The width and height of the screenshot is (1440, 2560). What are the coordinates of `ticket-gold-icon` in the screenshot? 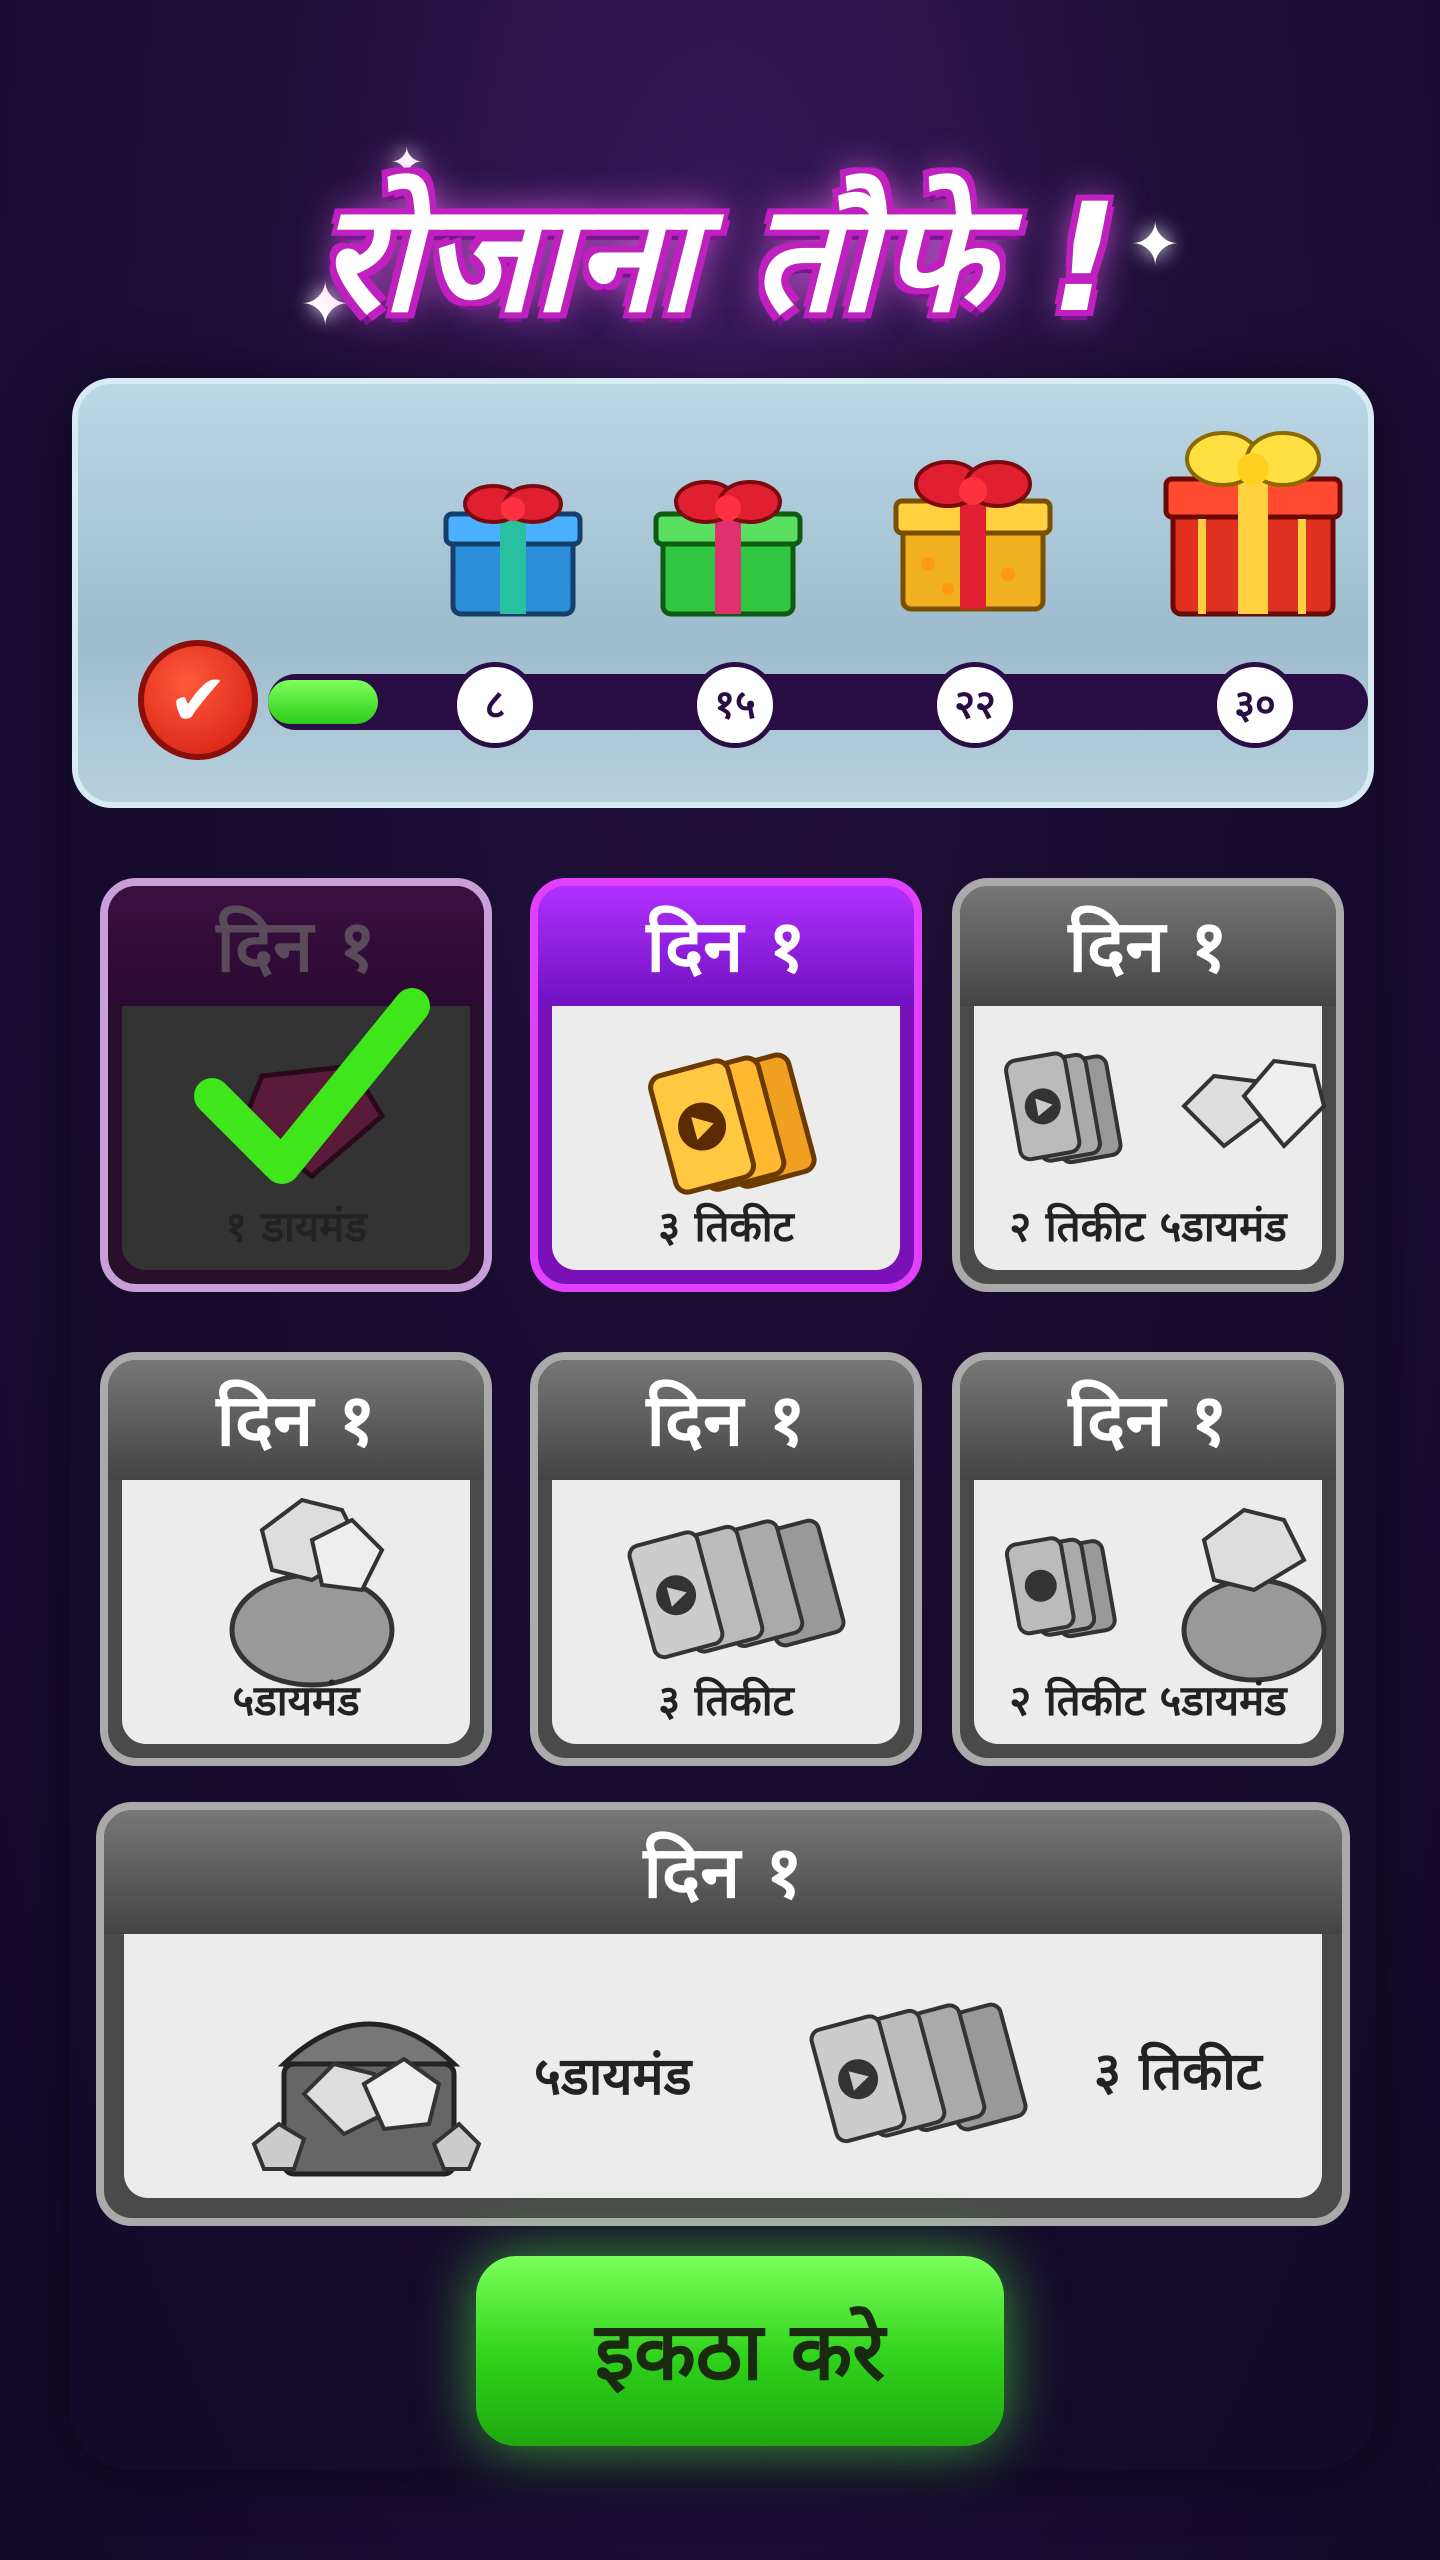 It's located at (732, 1123).